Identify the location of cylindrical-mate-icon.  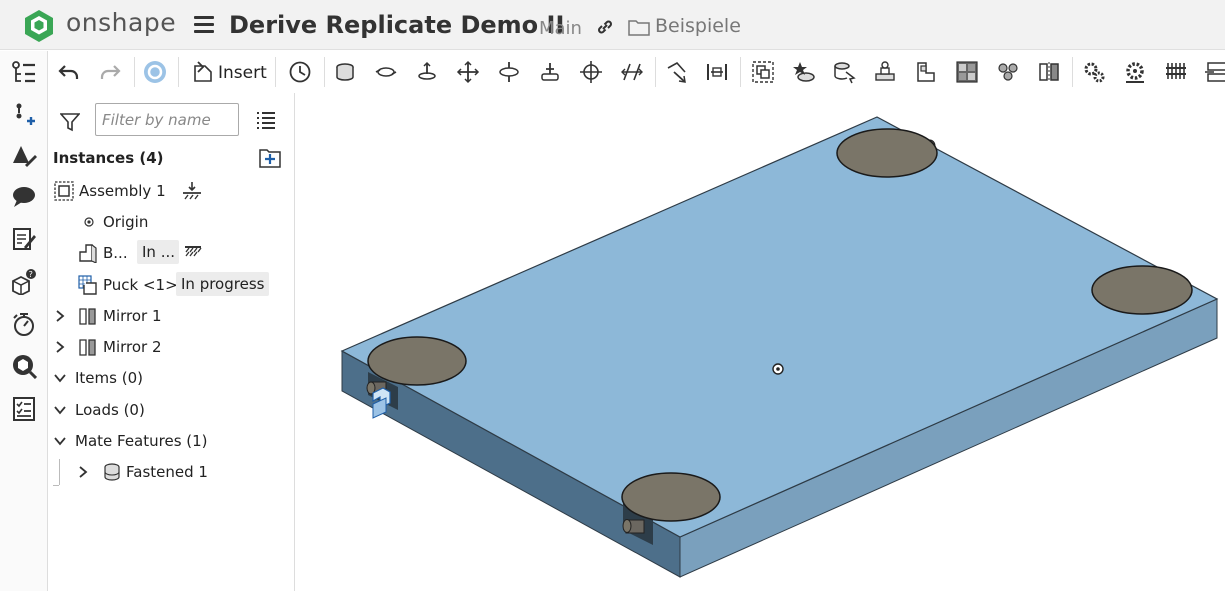
(509, 72).